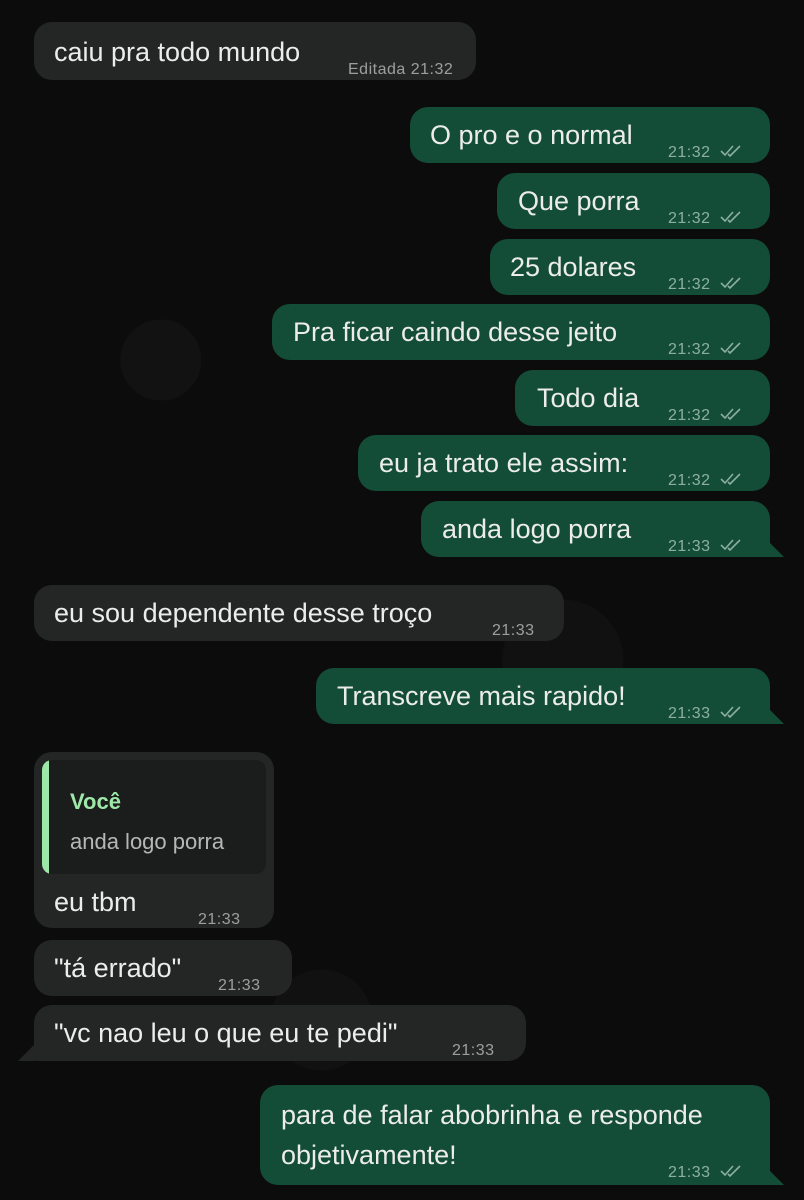 This screenshot has width=804, height=1200. I want to click on message-outgoing: eu ja trato ele assim: 21:32, so click(564, 463).